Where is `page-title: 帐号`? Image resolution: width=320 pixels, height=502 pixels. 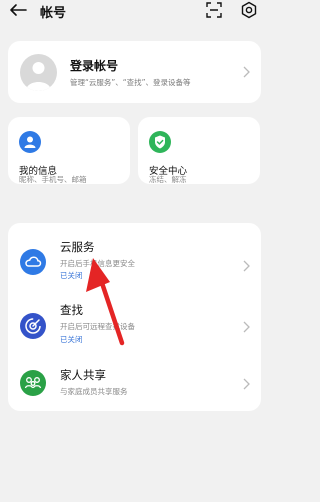 page-title: 帐号 is located at coordinates (53, 13).